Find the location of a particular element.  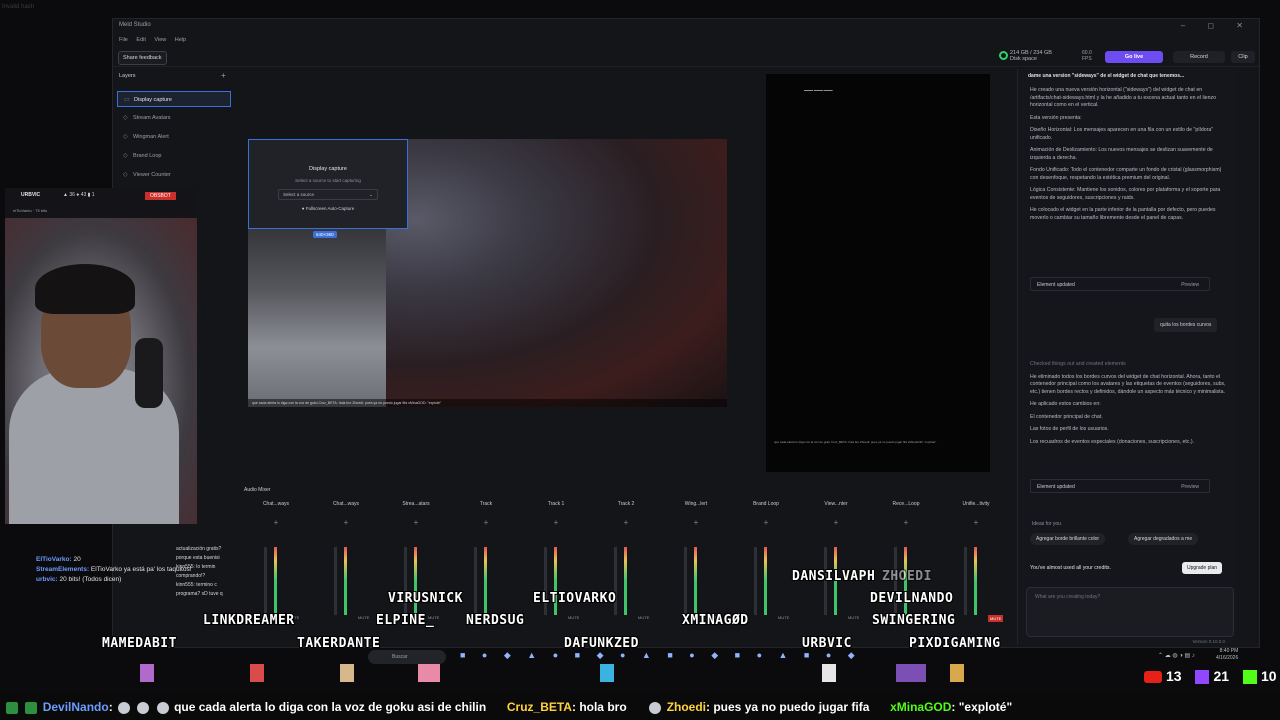

layer-label: Brand Loop is located at coordinates (147, 156).